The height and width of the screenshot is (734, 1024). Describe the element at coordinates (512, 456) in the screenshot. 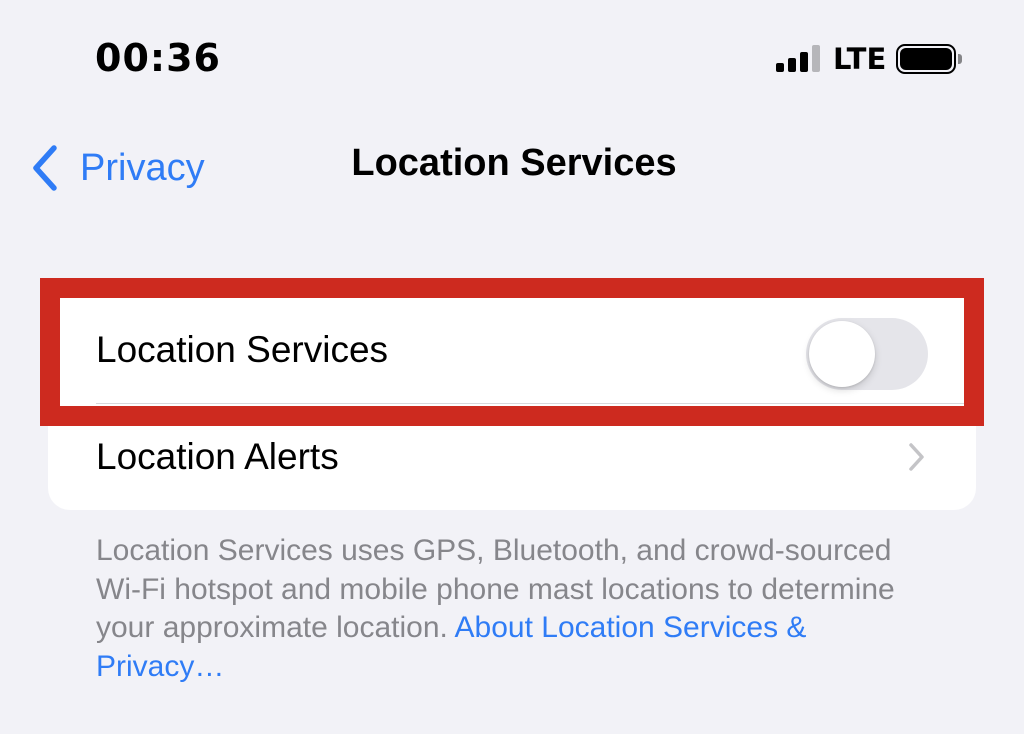

I see `location-alerts-row: Location Alerts` at that location.